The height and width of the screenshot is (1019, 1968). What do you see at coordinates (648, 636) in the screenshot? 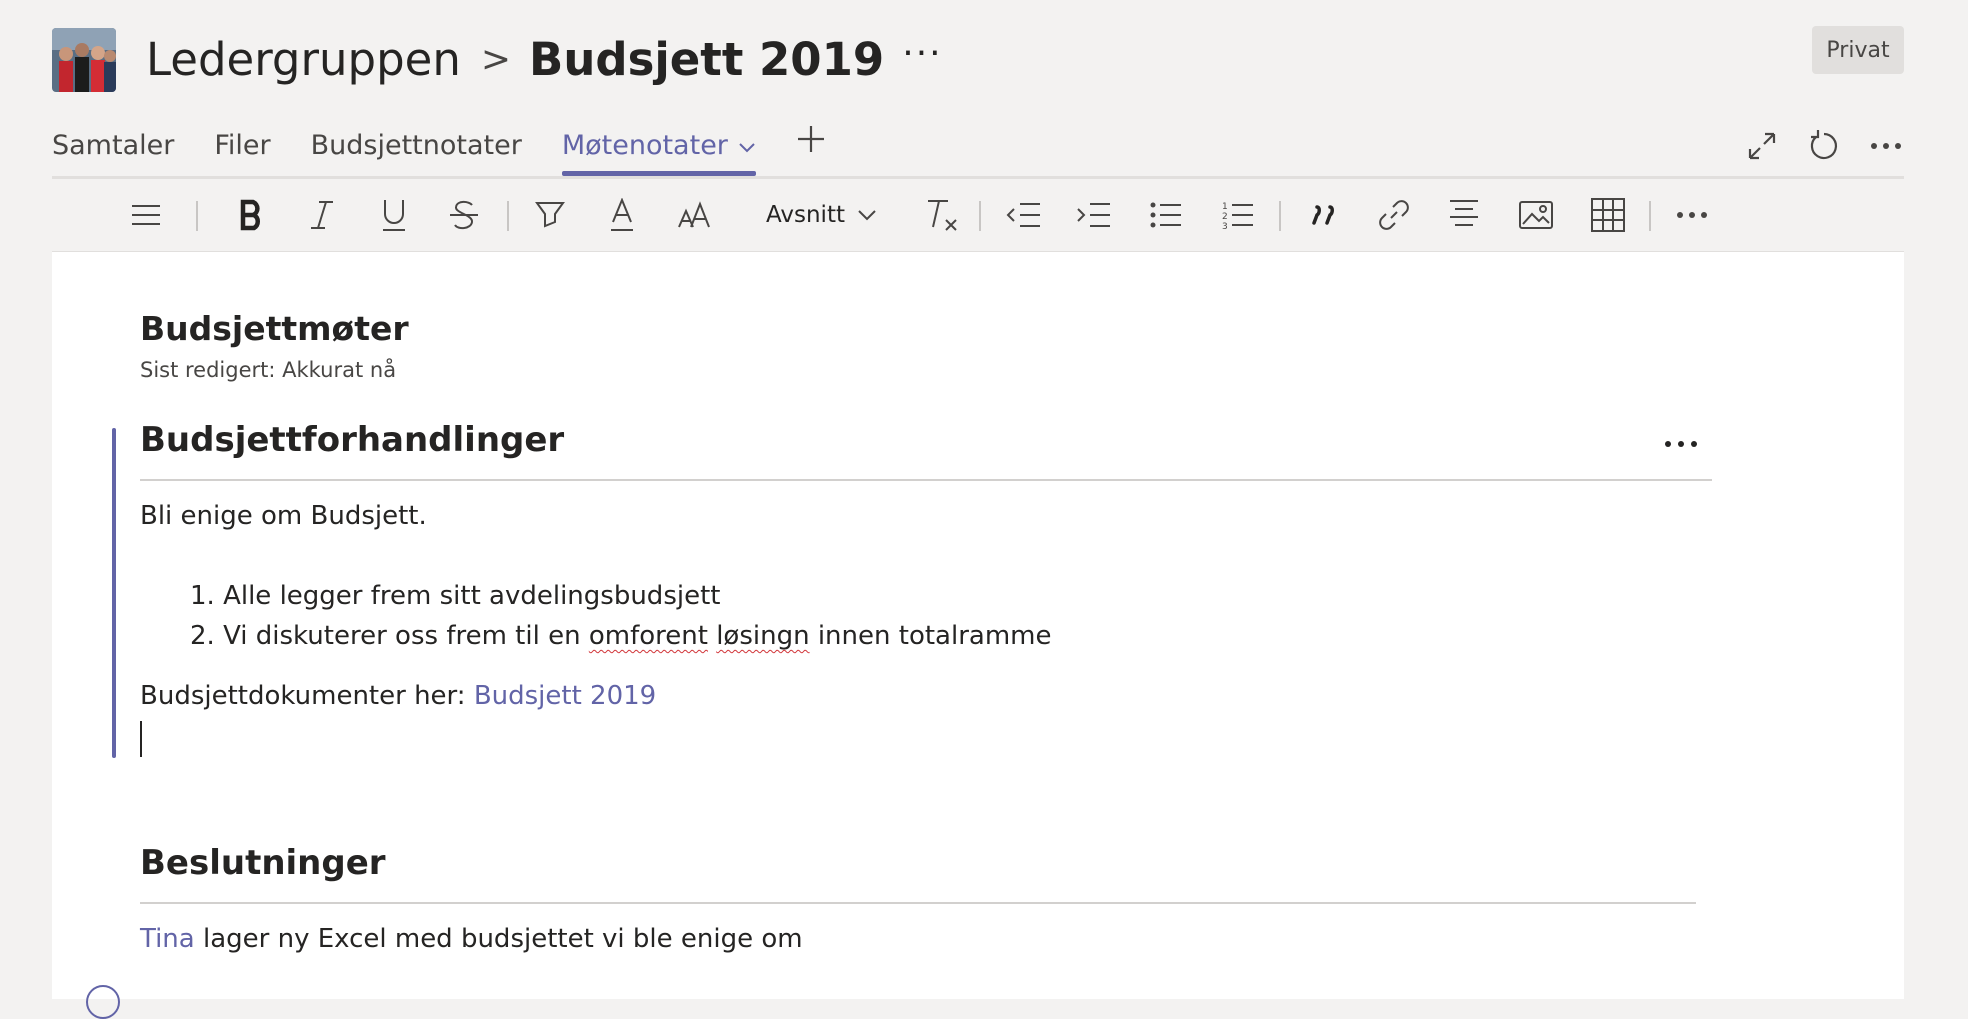
I see `spelling-error: omforent` at bounding box center [648, 636].